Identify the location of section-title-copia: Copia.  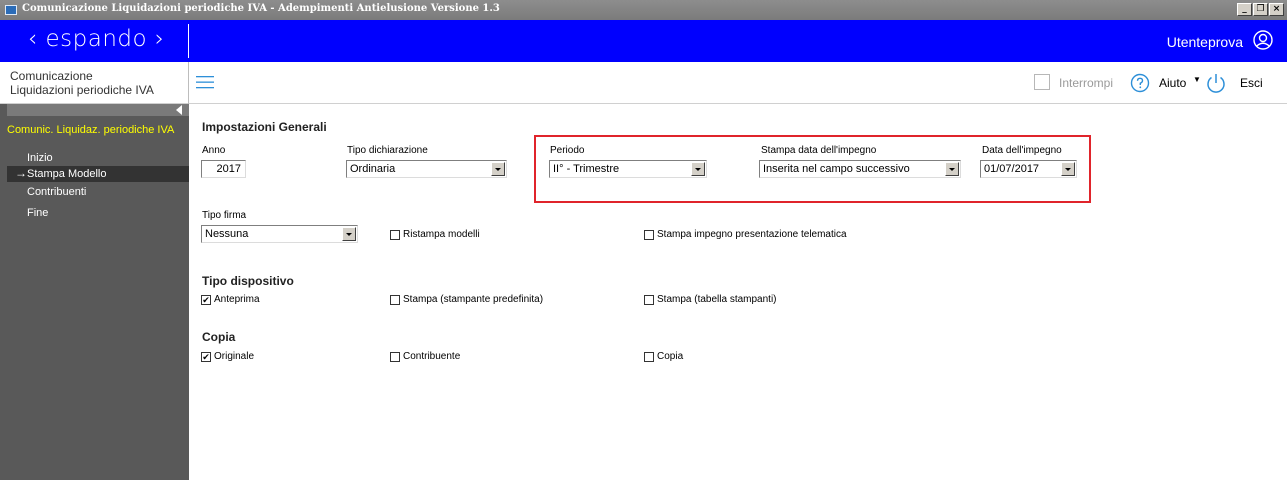
(219, 337).